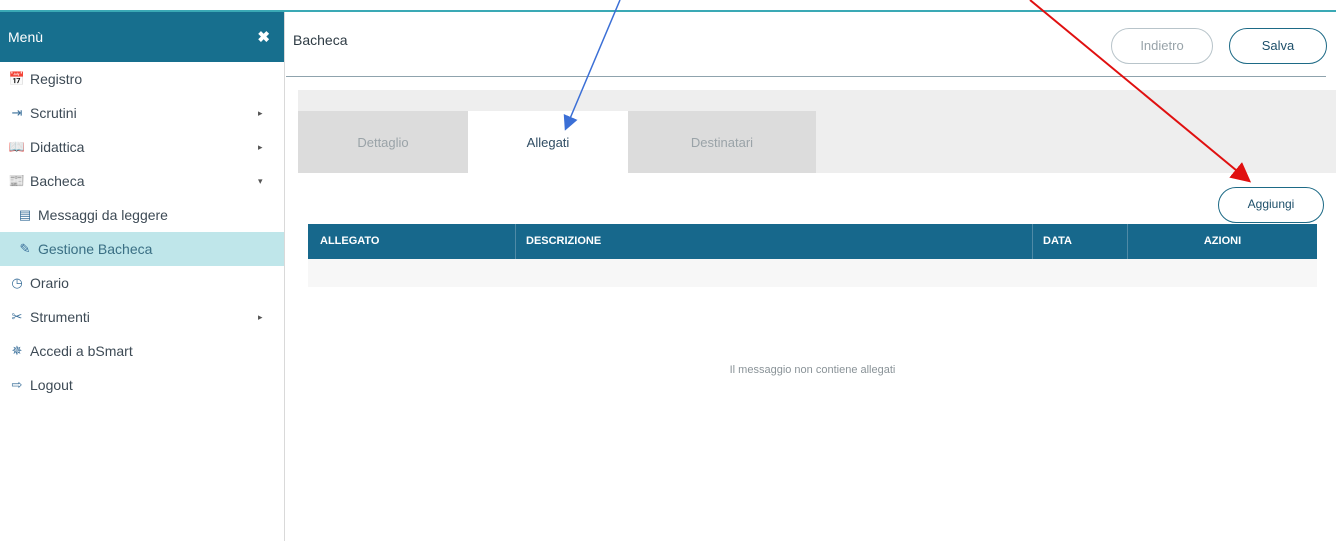 This screenshot has width=1336, height=541. I want to click on page-title: Bacheca, so click(320, 40).